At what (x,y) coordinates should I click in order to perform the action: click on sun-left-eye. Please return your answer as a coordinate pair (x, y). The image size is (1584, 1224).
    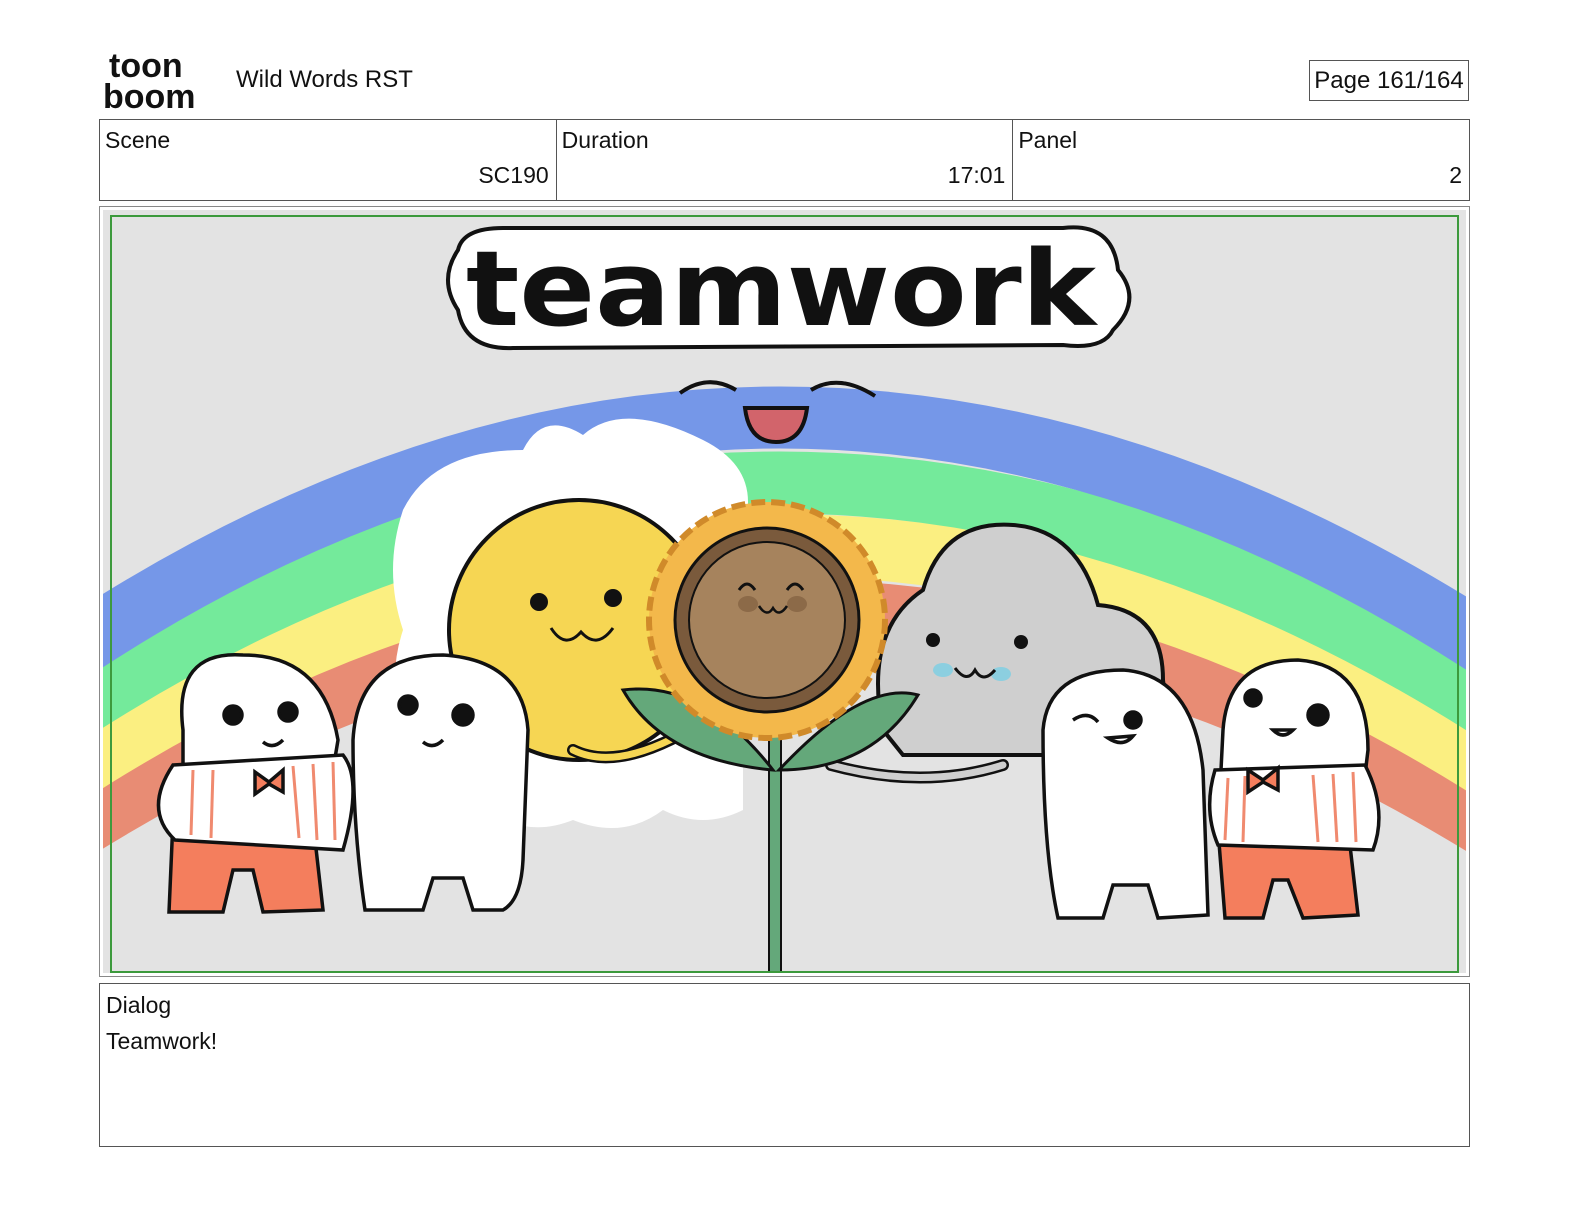
    Looking at the image, I should click on (539, 602).